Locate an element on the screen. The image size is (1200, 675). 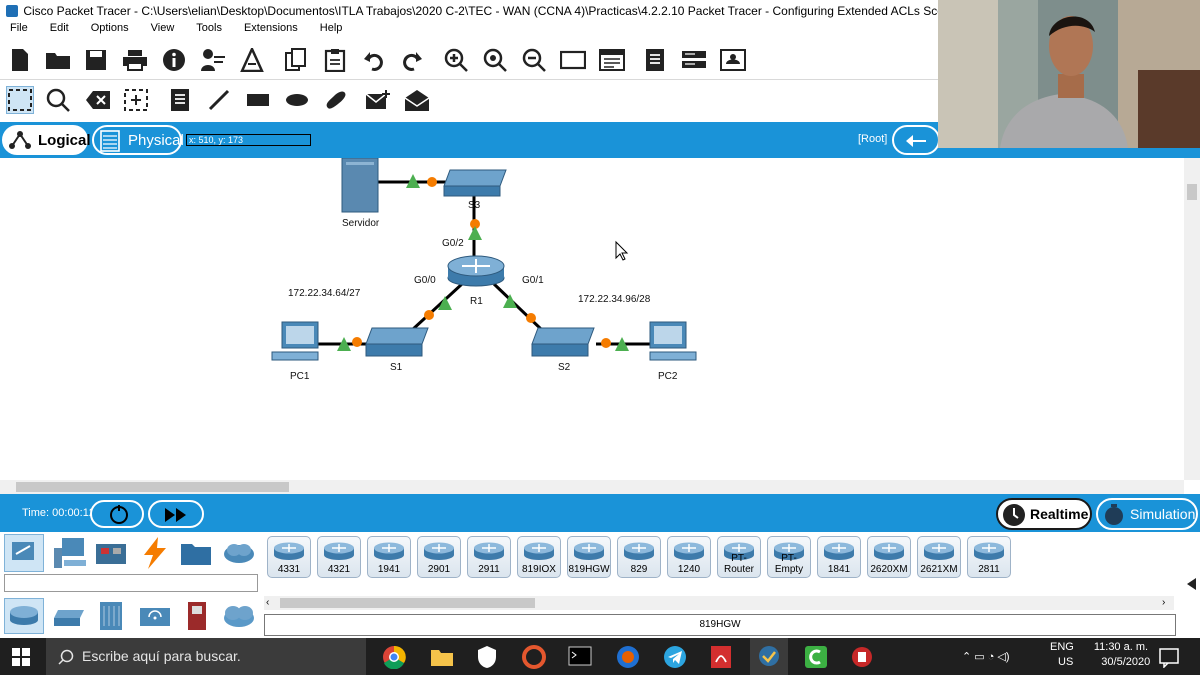
draw-line-icon is located at coordinates (219, 100).